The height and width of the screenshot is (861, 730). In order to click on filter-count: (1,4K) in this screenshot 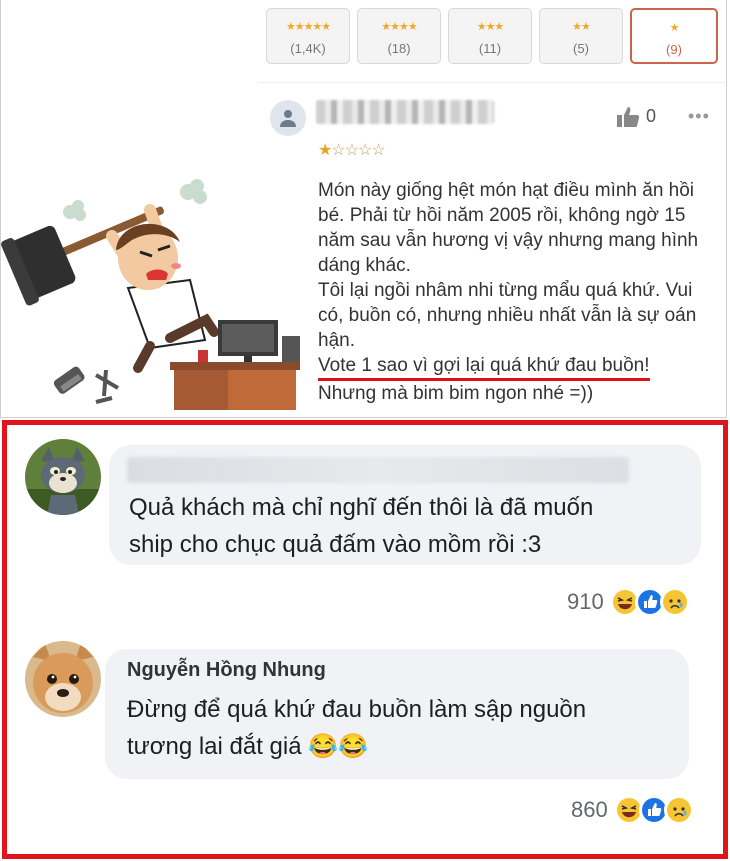, I will do `click(308, 48)`.